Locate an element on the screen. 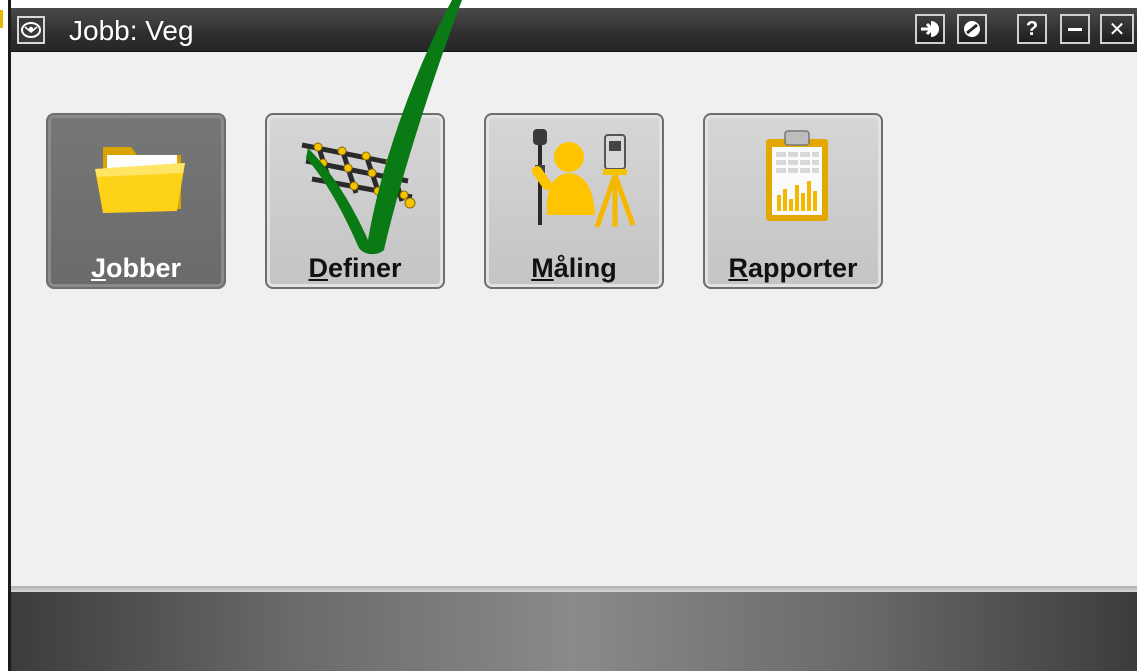 The width and height of the screenshot is (1137, 671). stop-icon is located at coordinates (972, 29).